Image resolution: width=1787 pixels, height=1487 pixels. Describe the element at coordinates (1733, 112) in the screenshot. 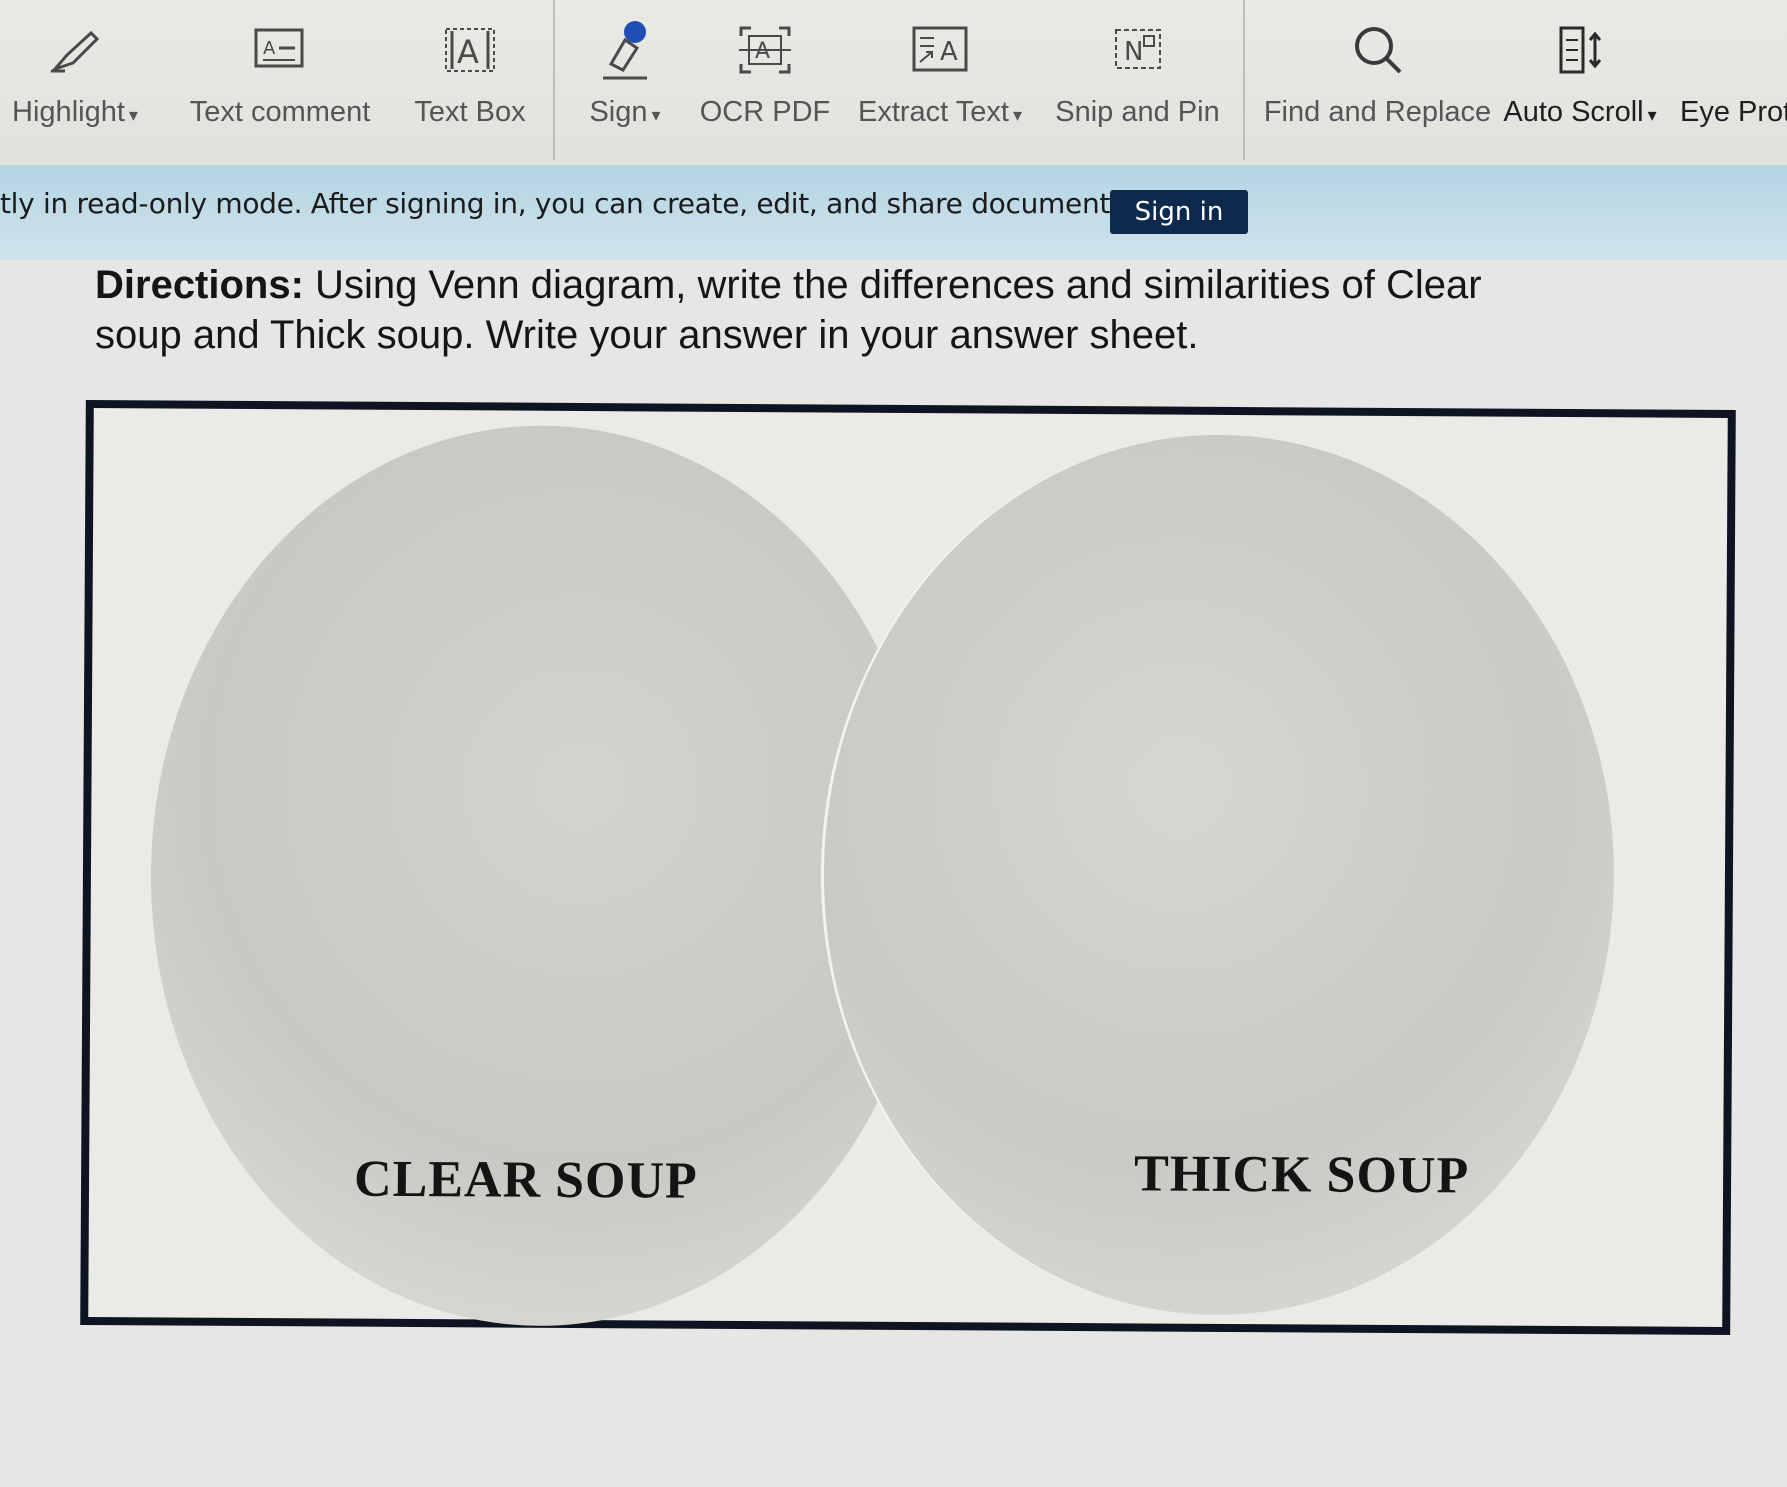

I see `eye-protection-label: Eye Prote` at that location.